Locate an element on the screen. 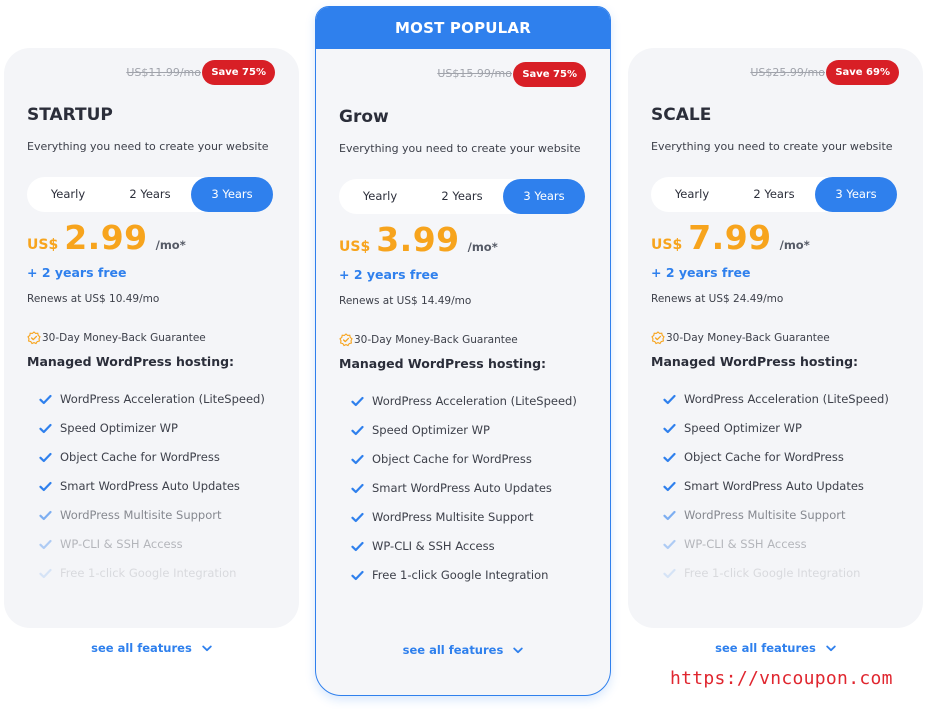 The width and height of the screenshot is (939, 709). plan-name: STARTUP is located at coordinates (70, 115).